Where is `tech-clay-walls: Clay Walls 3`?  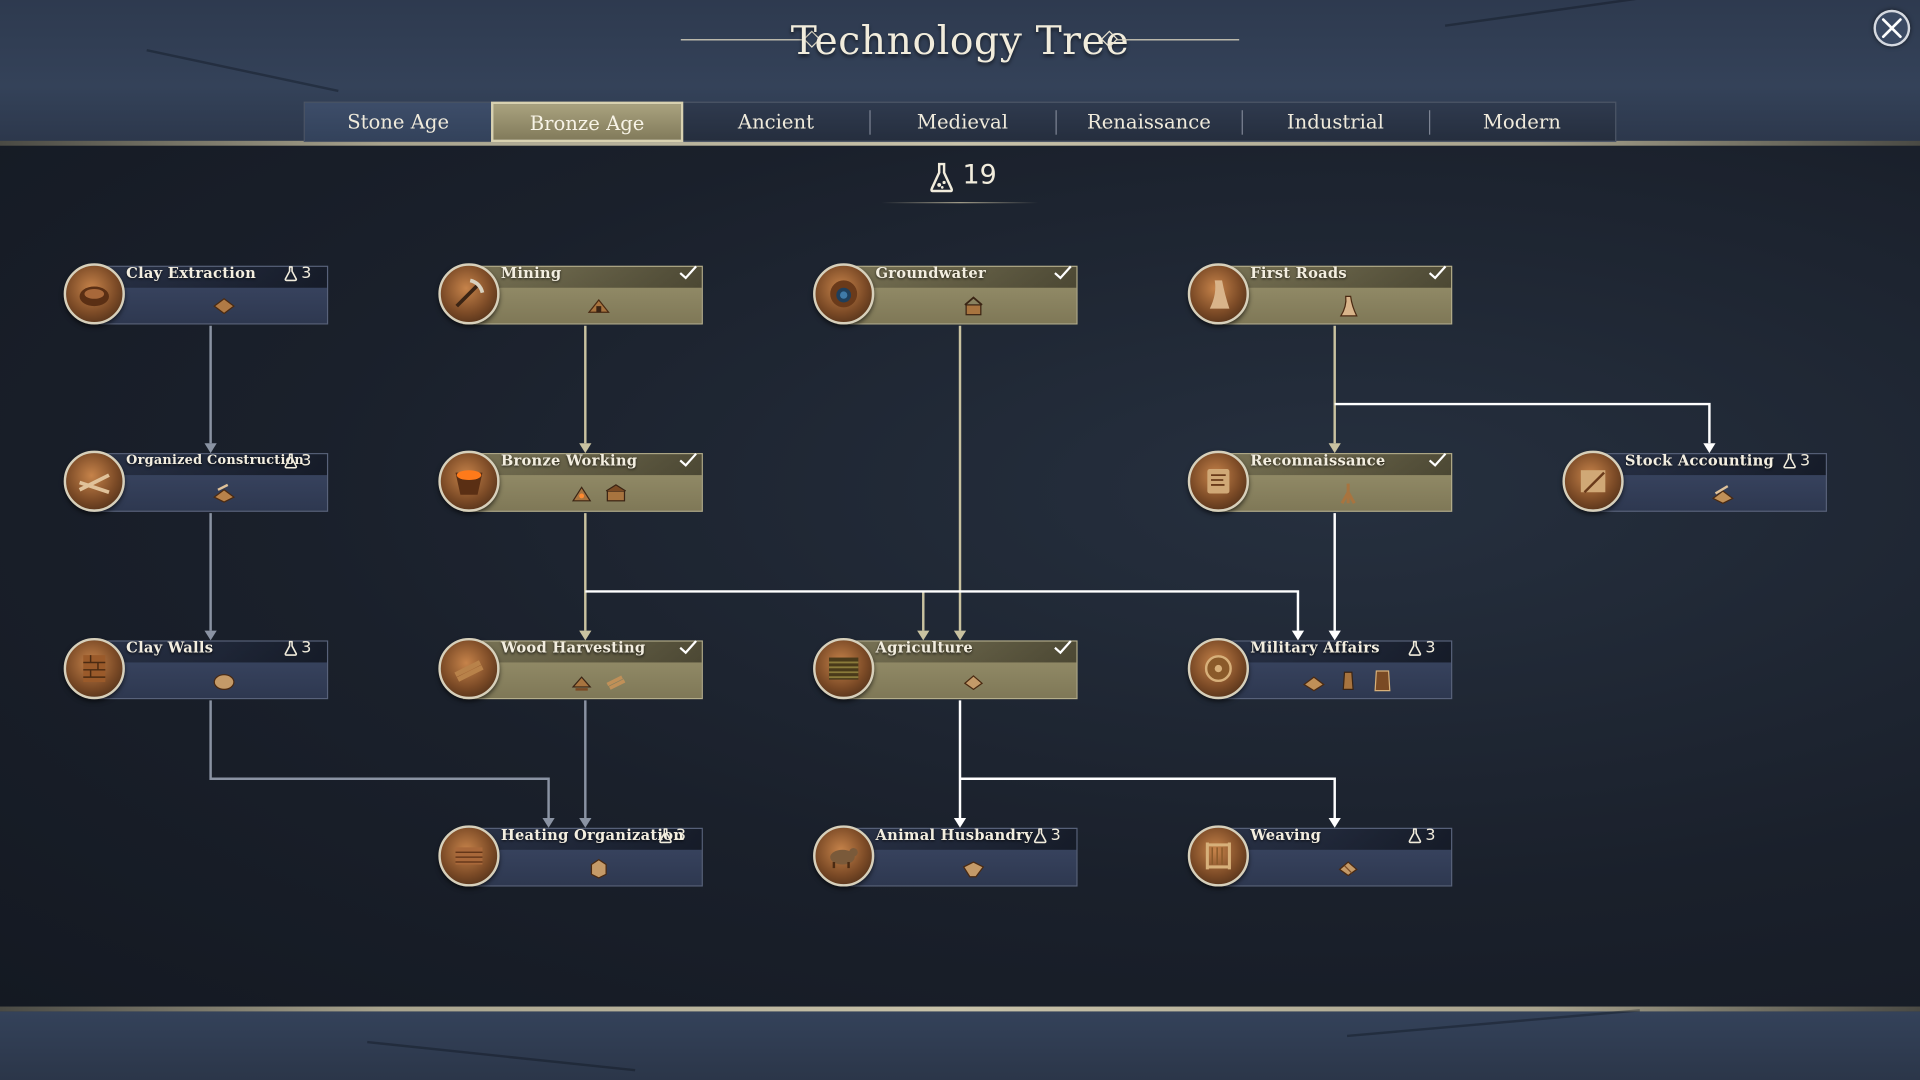 tech-clay-walls: Clay Walls 3 is located at coordinates (197, 669).